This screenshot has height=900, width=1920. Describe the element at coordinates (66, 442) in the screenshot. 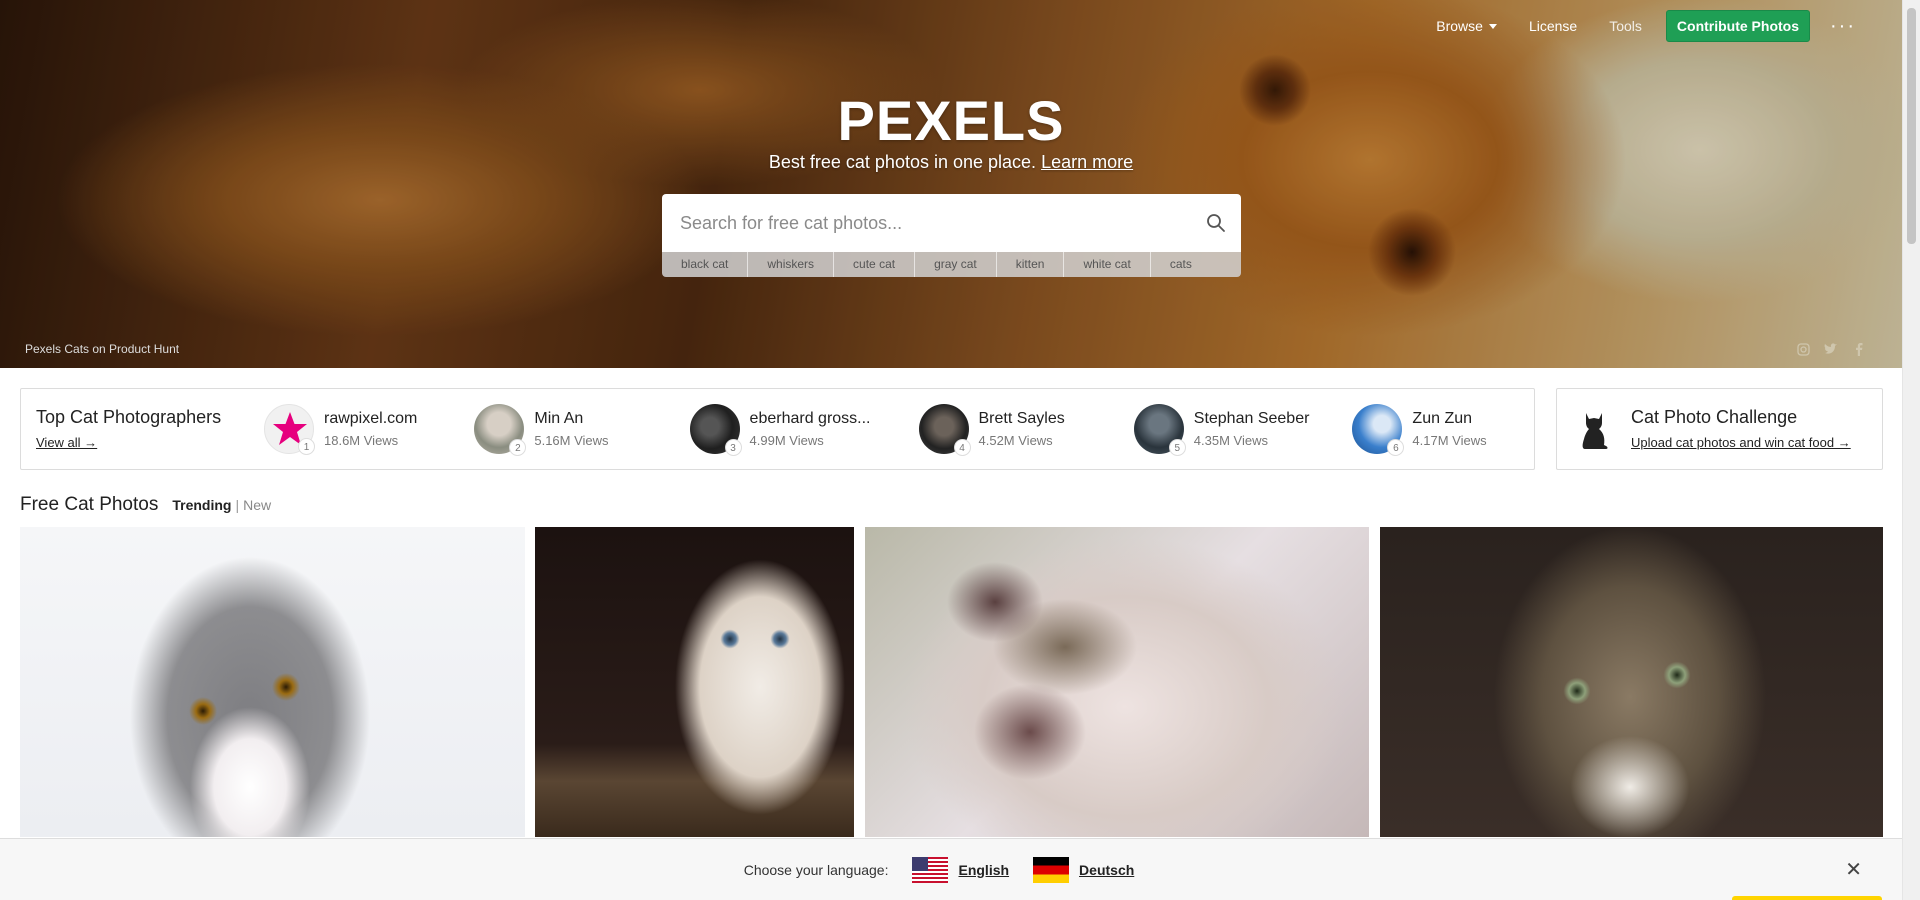

I see `view-all-link: View all →` at that location.